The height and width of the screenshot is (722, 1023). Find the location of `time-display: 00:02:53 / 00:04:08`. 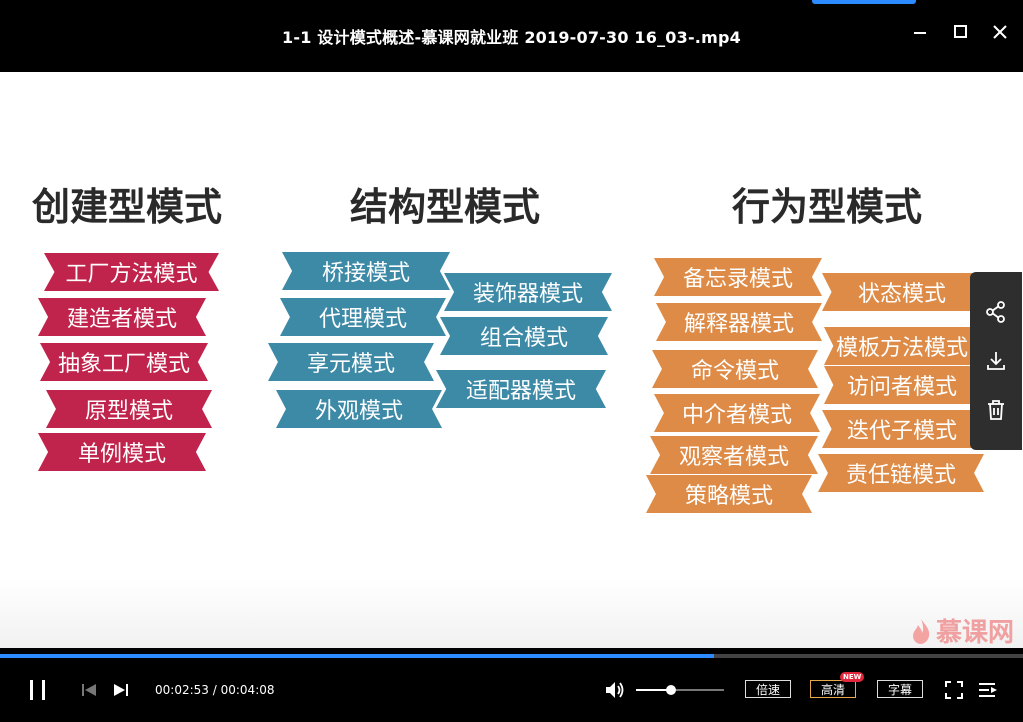

time-display: 00:02:53 / 00:04:08 is located at coordinates (215, 690).